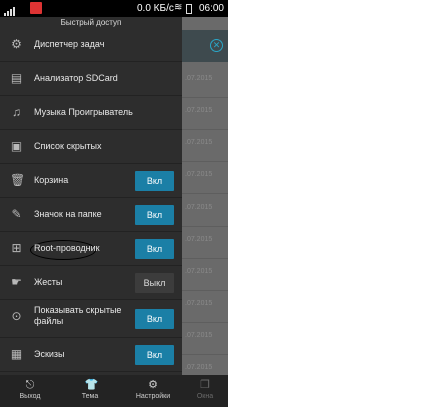 The width and height of the screenshot is (434, 407). I want to click on wifi-icon: ≋, so click(178, 7).